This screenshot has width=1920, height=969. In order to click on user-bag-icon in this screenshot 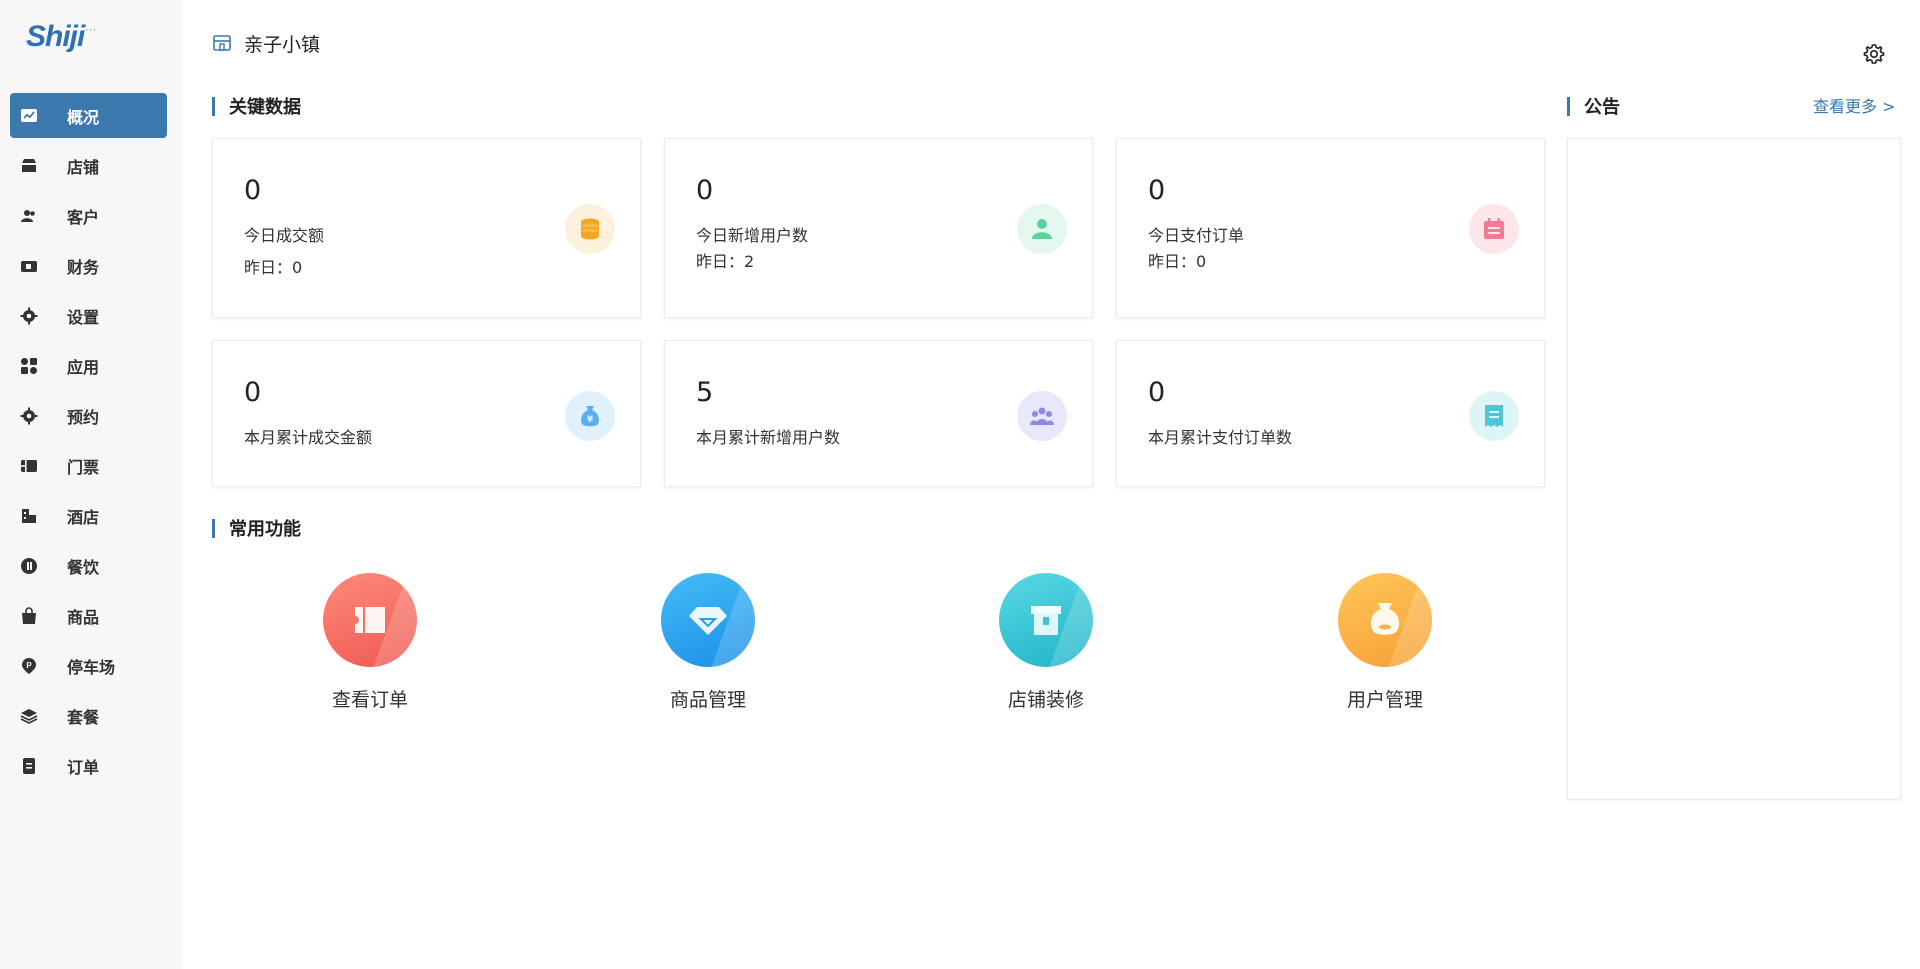, I will do `click(1385, 620)`.